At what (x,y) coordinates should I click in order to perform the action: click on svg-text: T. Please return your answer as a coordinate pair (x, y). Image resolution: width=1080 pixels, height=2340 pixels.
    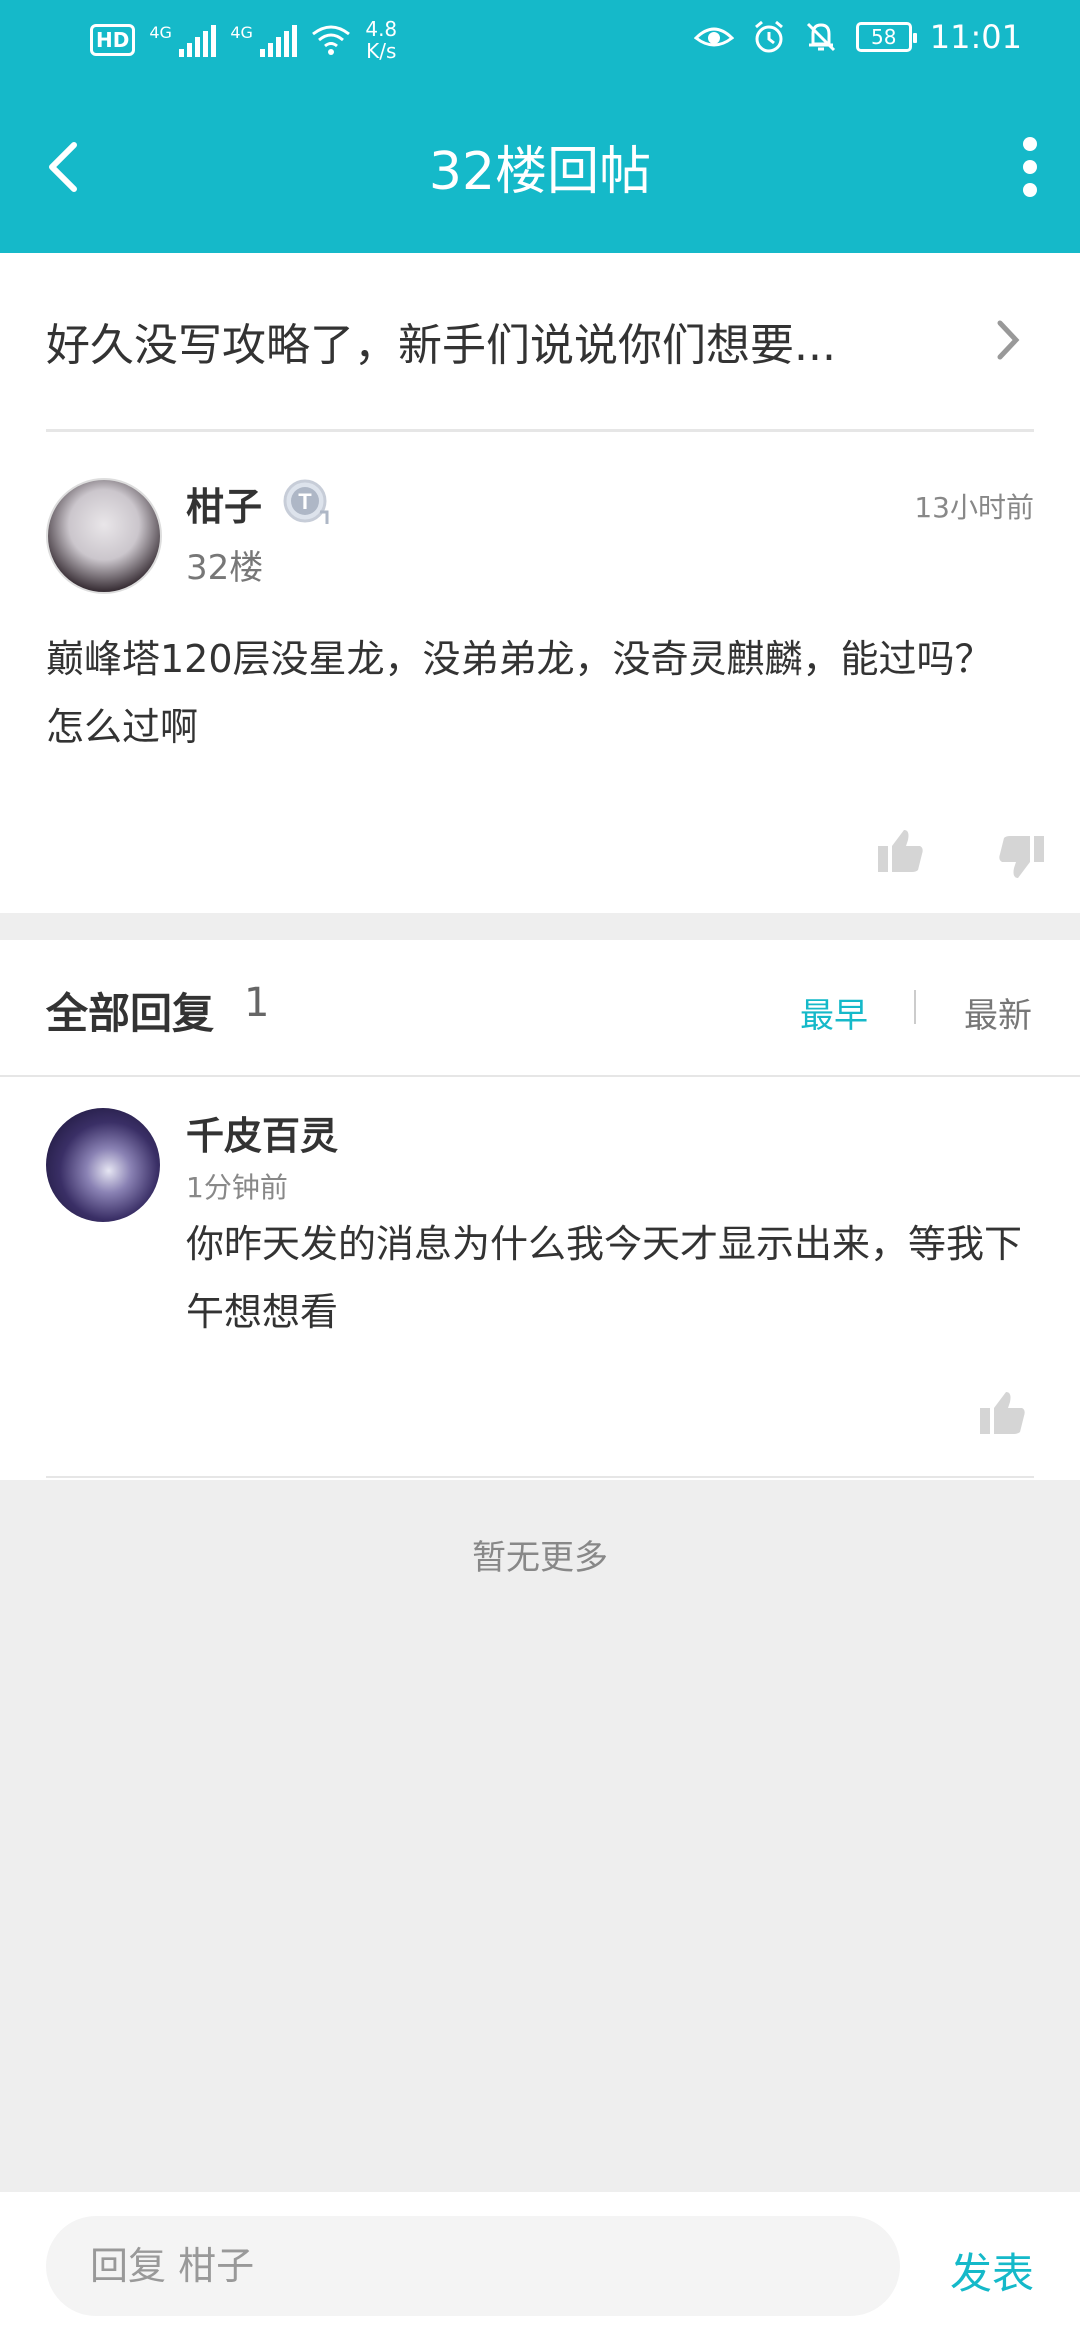
    Looking at the image, I should click on (305, 501).